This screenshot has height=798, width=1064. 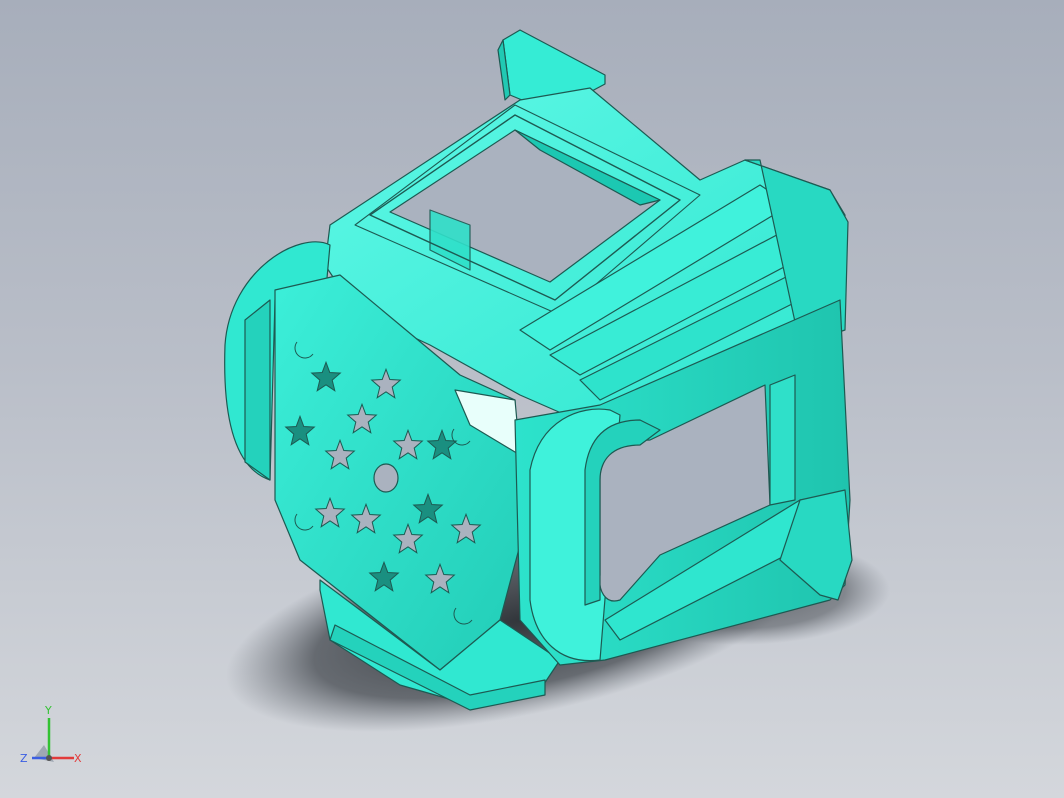 What do you see at coordinates (78, 758) in the screenshot?
I see `x-axis-label: X` at bounding box center [78, 758].